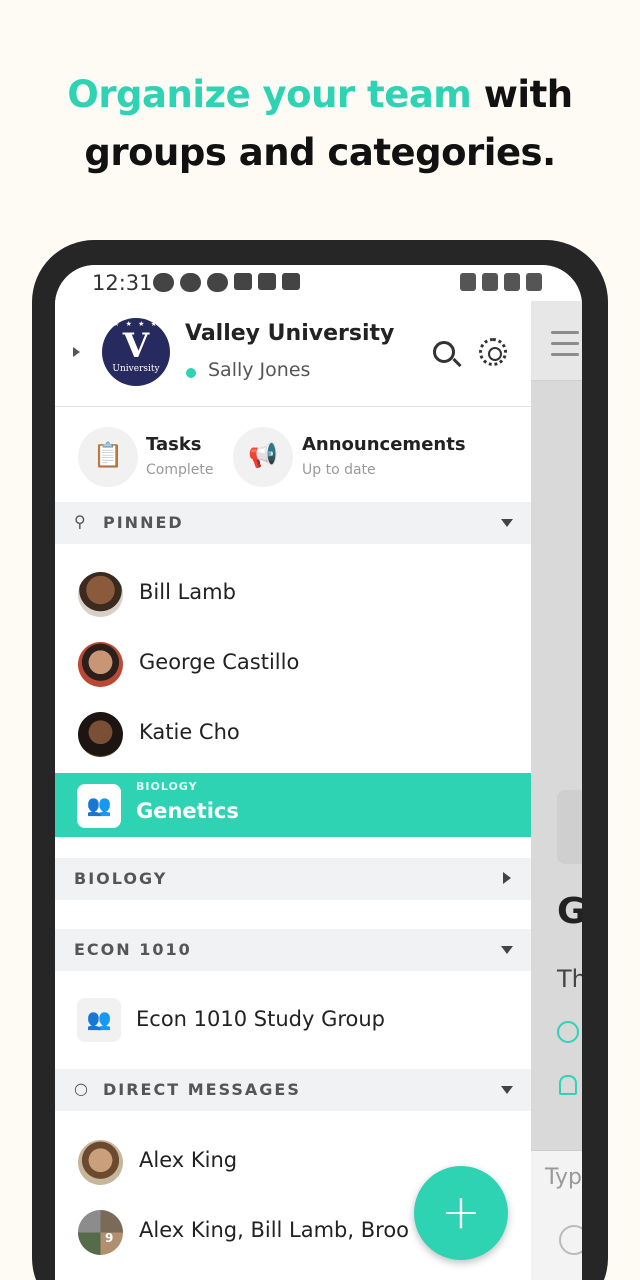 The image size is (640, 1280). What do you see at coordinates (188, 1160) in the screenshot?
I see `list-item-label: Alex King` at bounding box center [188, 1160].